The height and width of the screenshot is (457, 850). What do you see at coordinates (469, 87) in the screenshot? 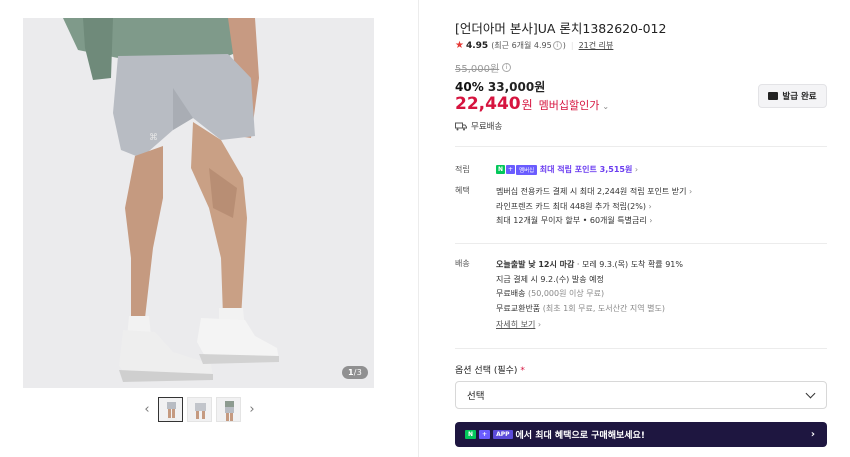
I see `discount-percent: 40%` at bounding box center [469, 87].